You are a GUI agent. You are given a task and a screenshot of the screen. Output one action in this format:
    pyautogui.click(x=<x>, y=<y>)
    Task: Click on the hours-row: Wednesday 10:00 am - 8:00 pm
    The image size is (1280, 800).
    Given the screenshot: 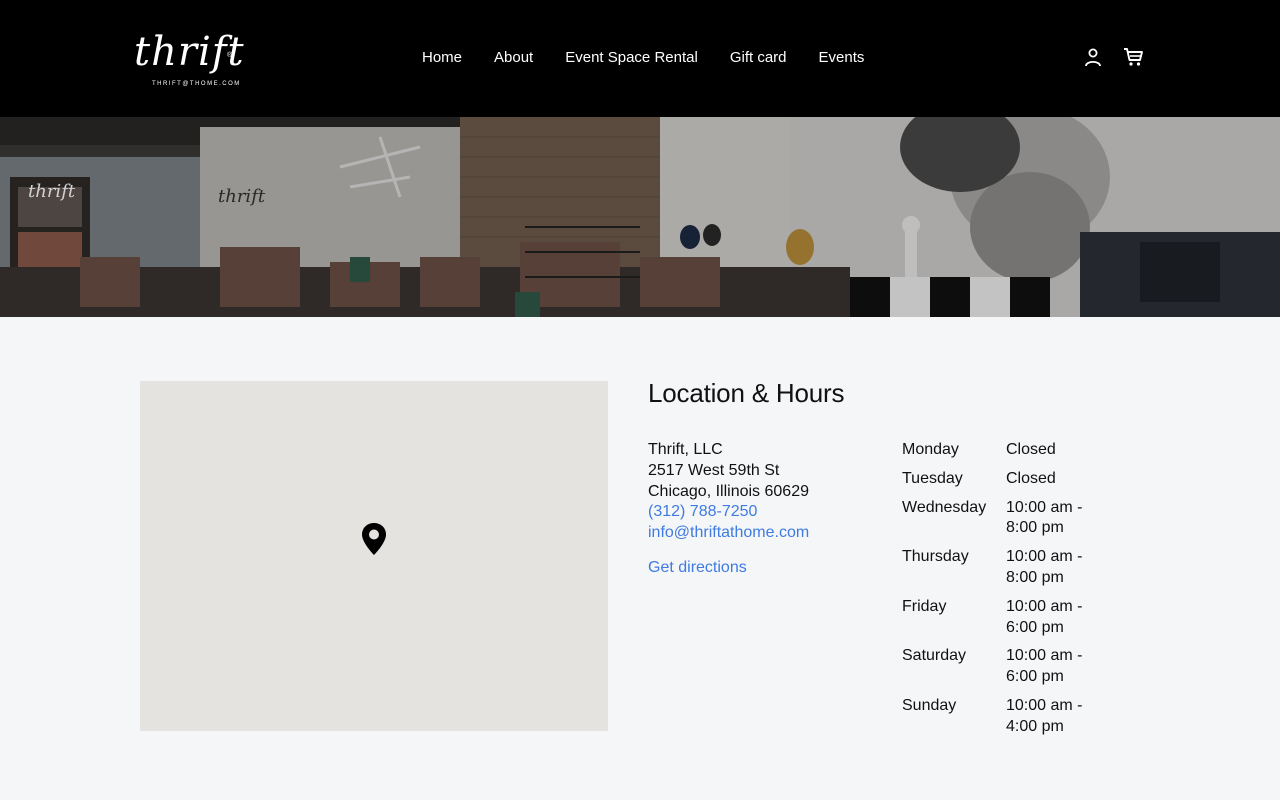 What is the action you would take?
    pyautogui.click(x=1007, y=519)
    